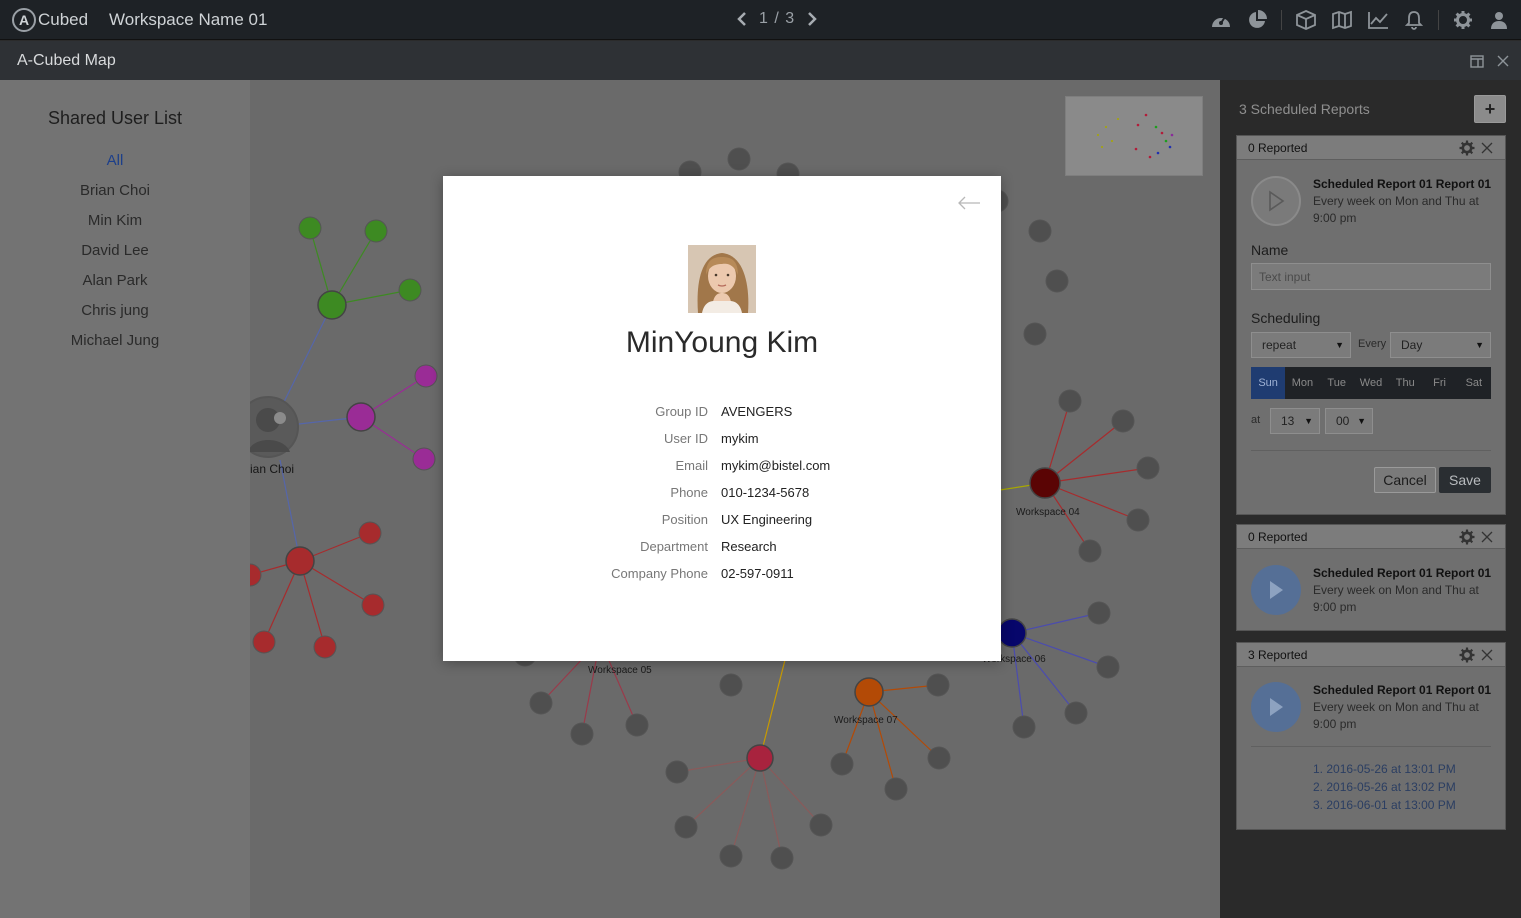 The width and height of the screenshot is (1521, 918). Describe the element at coordinates (1405, 480) in the screenshot. I see `cancel-button: Cancel` at that location.